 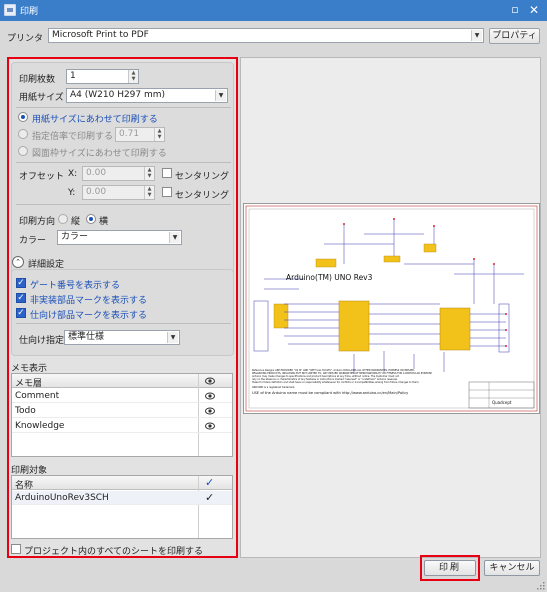 What do you see at coordinates (96, 192) in the screenshot?
I see `offset-y-value: 0.00` at bounding box center [96, 192].